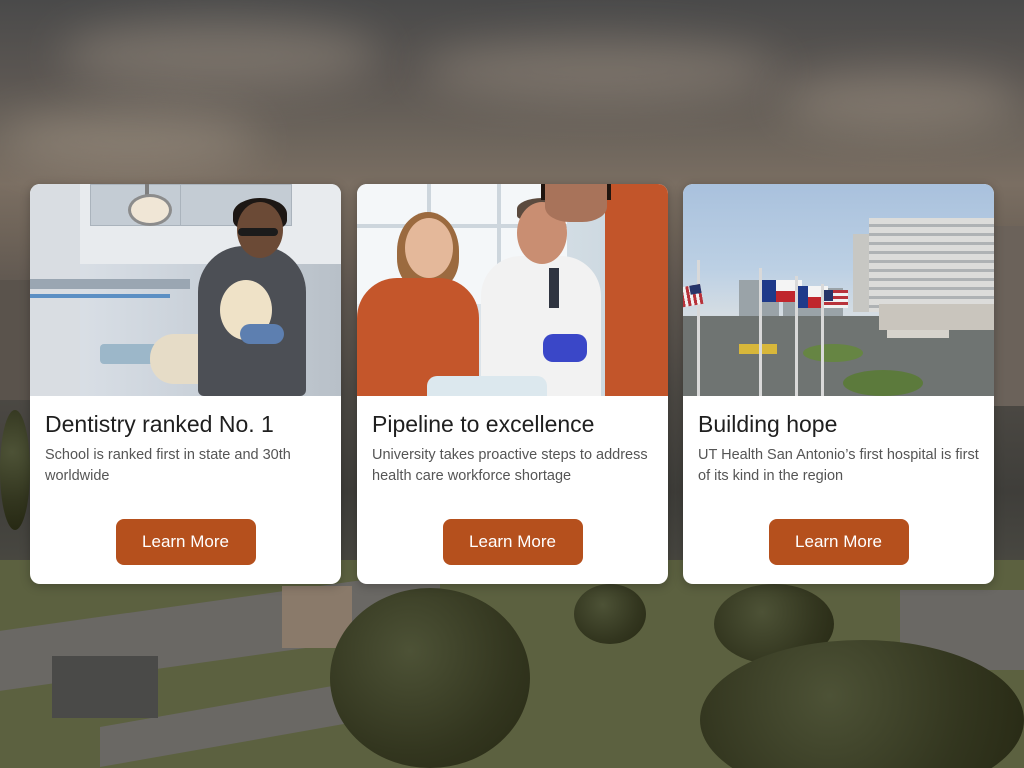 The height and width of the screenshot is (768, 1024). Describe the element at coordinates (838, 290) in the screenshot. I see `hospital-building-photo` at that location.